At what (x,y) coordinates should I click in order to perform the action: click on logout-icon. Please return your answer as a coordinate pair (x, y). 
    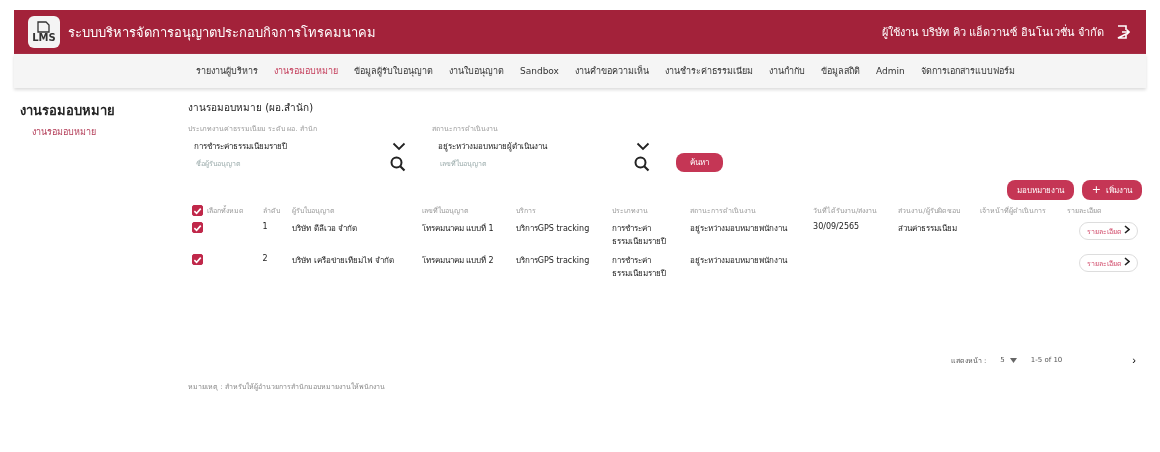
    Looking at the image, I should click on (1123, 32).